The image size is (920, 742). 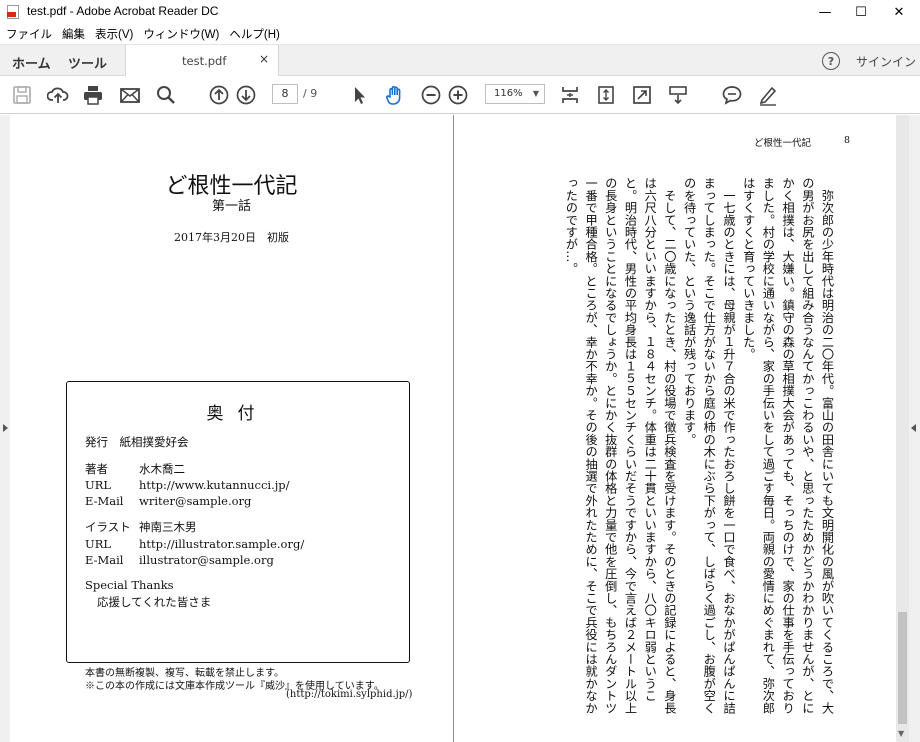 I want to click on tool-url: (http://tokimi.sylphid.jp/), so click(x=349, y=694).